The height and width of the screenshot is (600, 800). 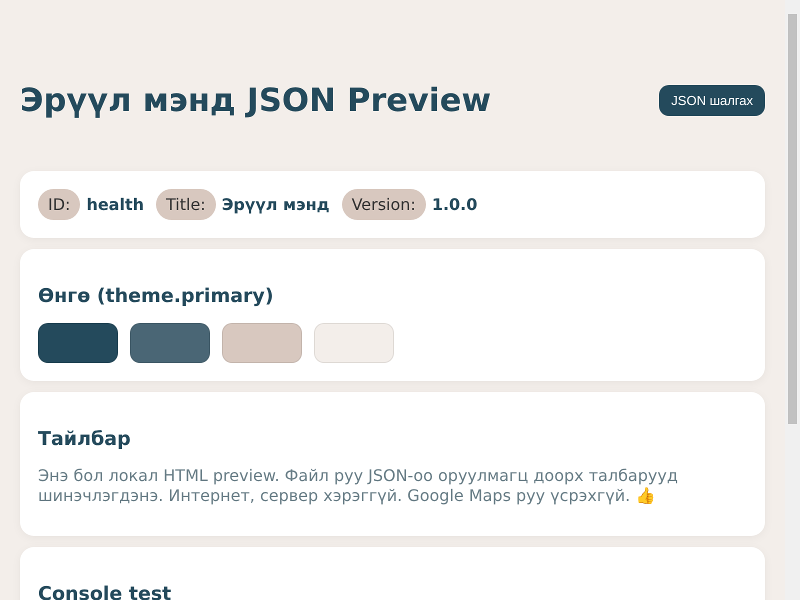 I want to click on scrollbar, so click(x=792, y=300).